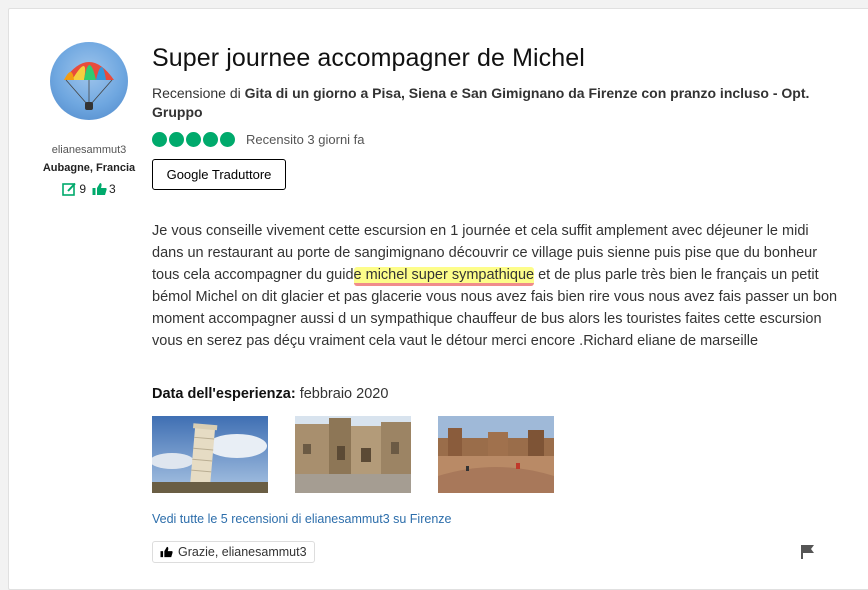  What do you see at coordinates (198, 93) in the screenshot?
I see `subtitle-prefix: Recensione di` at bounding box center [198, 93].